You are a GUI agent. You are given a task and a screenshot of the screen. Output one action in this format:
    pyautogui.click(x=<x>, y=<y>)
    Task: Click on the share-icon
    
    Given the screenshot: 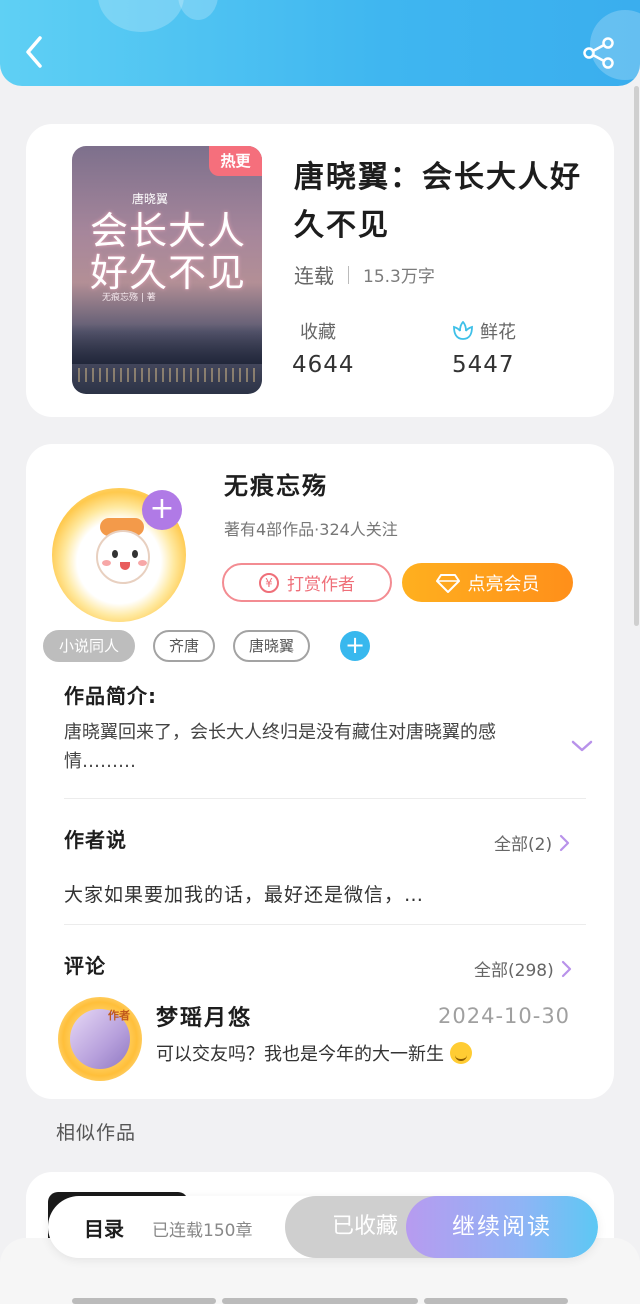 What is the action you would take?
    pyautogui.click(x=598, y=53)
    